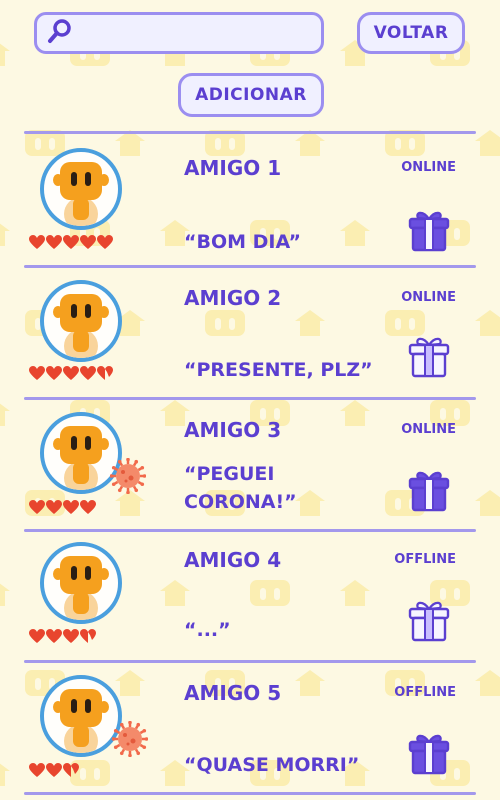 This screenshot has height=800, width=500. What do you see at coordinates (233, 430) in the screenshot?
I see `friend-name: AMIGO 3` at bounding box center [233, 430].